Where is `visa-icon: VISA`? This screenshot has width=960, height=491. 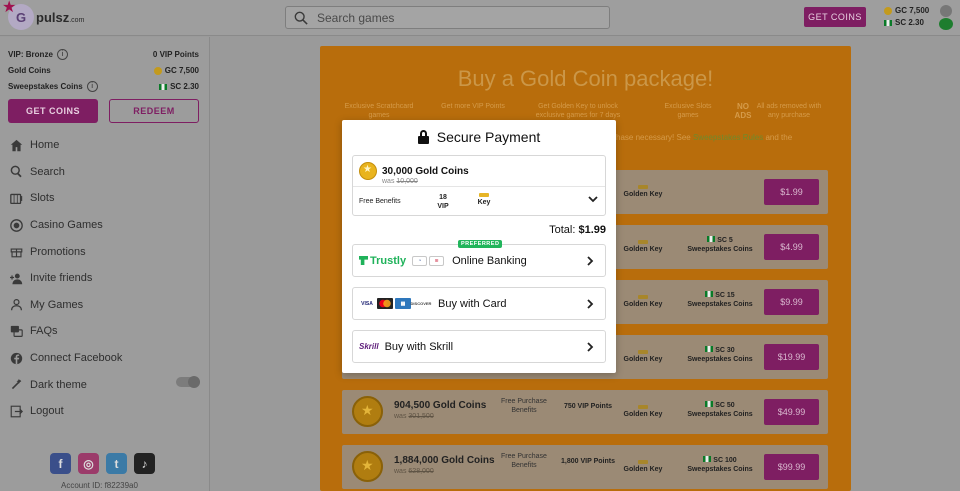 visa-icon: VISA is located at coordinates (367, 303).